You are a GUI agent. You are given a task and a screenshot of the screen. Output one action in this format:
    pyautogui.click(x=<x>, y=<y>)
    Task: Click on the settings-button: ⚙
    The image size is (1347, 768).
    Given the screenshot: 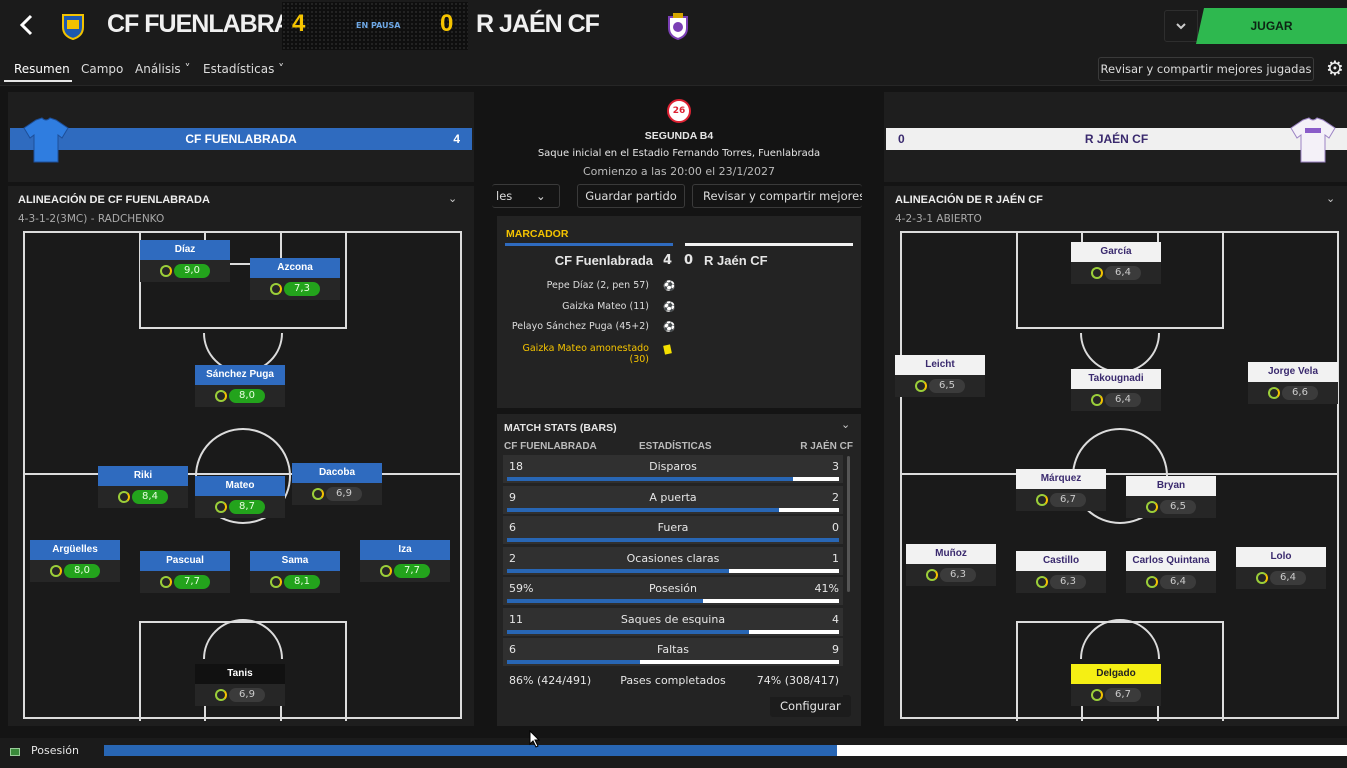 What is the action you would take?
    pyautogui.click(x=1335, y=68)
    